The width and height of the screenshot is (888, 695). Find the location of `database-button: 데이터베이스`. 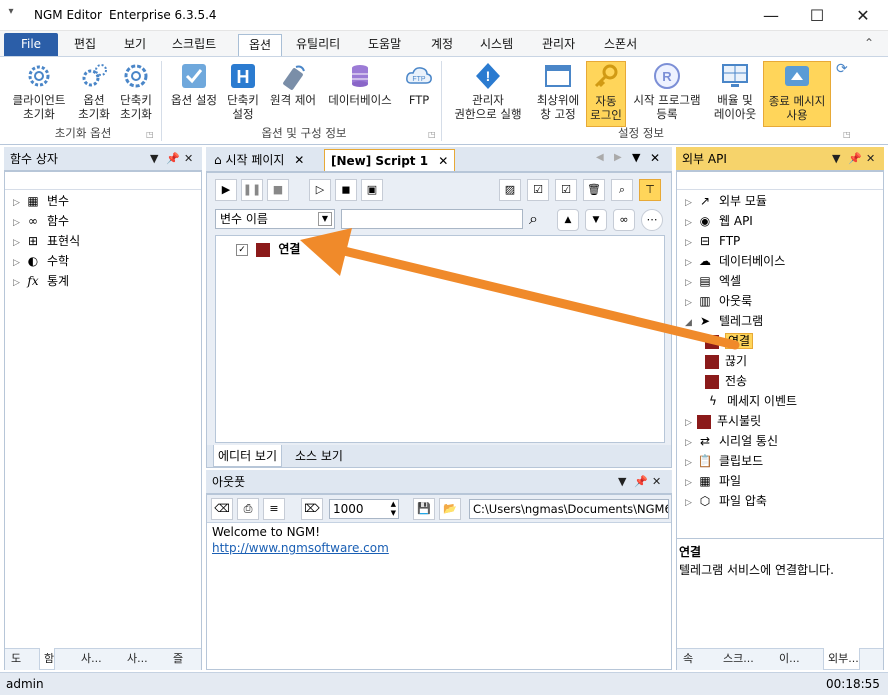

database-button: 데이터베이스 is located at coordinates (360, 84).